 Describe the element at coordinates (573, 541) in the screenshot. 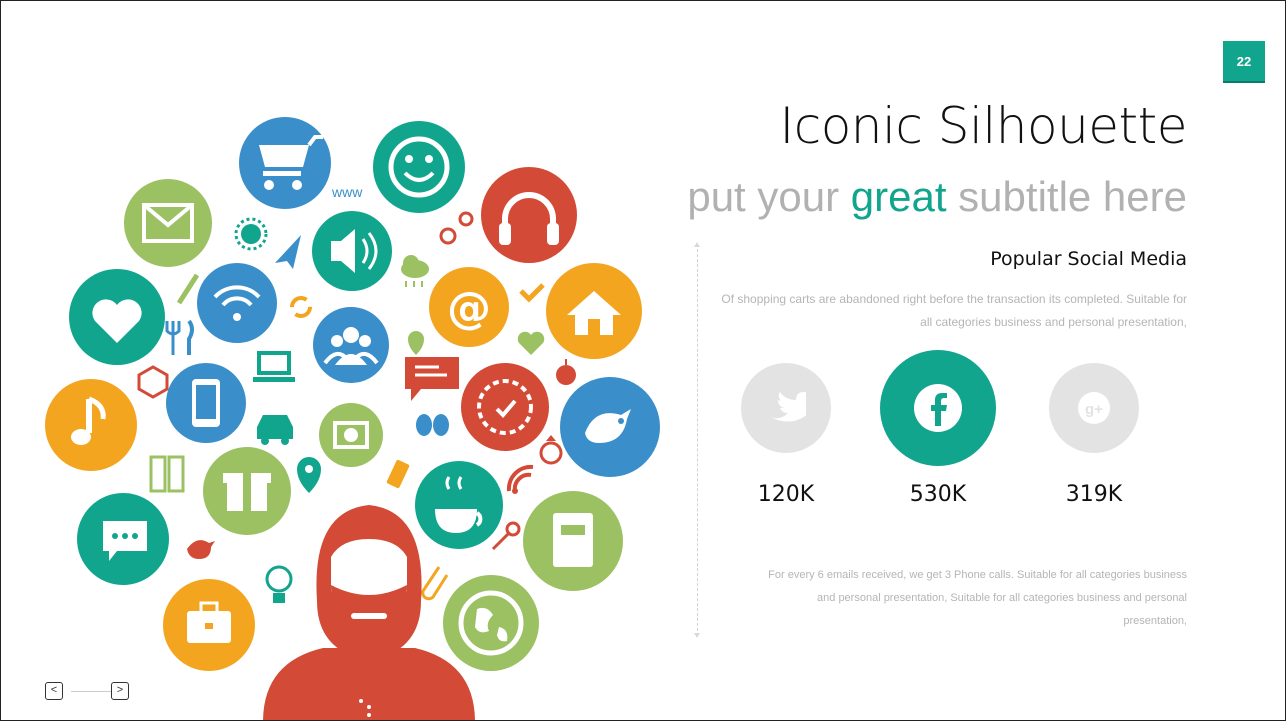

I see `notebook-icon` at that location.